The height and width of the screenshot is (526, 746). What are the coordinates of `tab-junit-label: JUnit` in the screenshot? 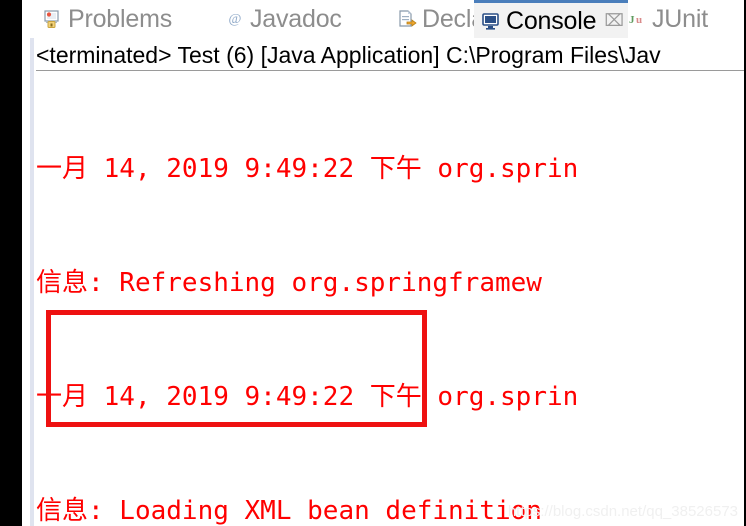 It's located at (680, 19).